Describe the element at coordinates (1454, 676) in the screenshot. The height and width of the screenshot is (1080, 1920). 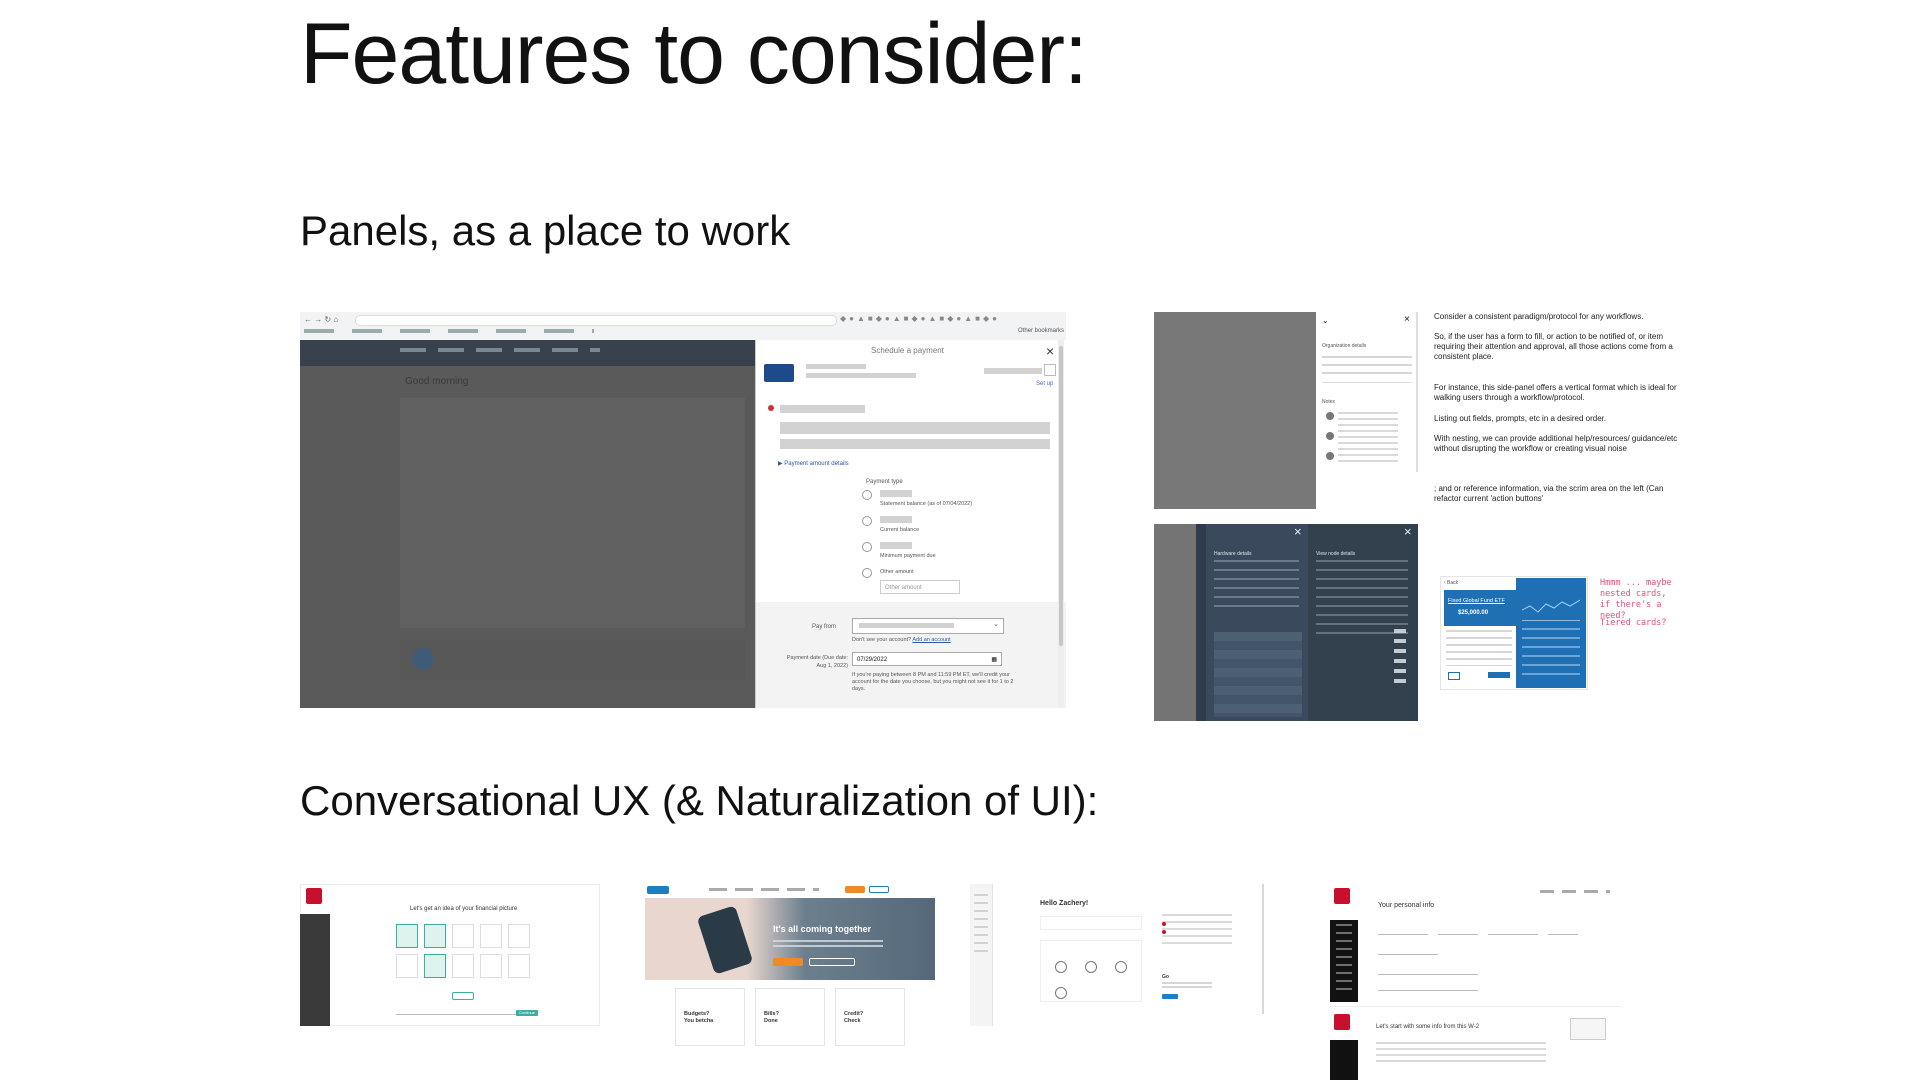
I see `cancel-button` at that location.